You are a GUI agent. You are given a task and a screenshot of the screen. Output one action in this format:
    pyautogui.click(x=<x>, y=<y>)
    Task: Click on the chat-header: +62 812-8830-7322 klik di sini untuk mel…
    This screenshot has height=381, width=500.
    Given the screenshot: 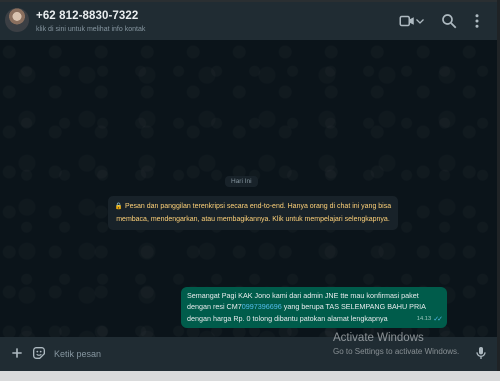 What is the action you would take?
    pyautogui.click(x=248, y=21)
    